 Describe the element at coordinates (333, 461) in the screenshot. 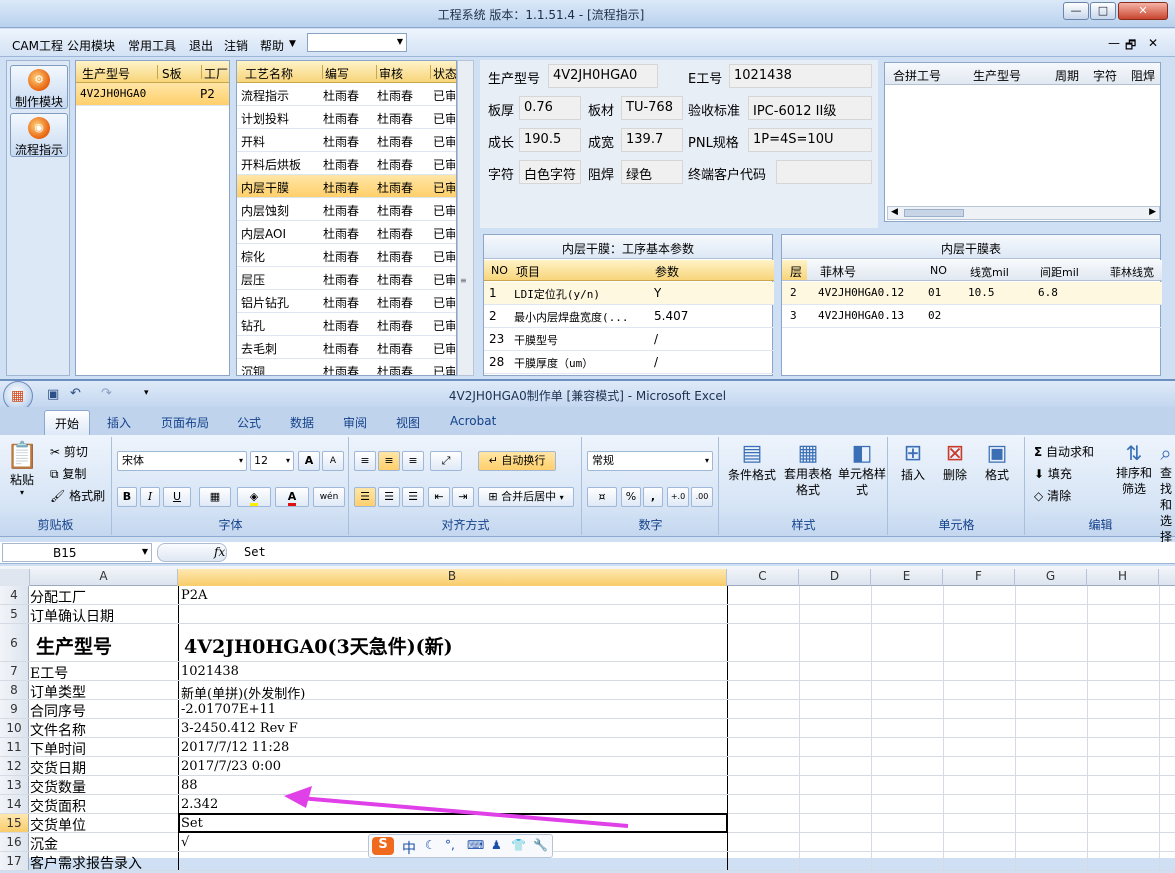

I see `shrink-font-button: A` at that location.